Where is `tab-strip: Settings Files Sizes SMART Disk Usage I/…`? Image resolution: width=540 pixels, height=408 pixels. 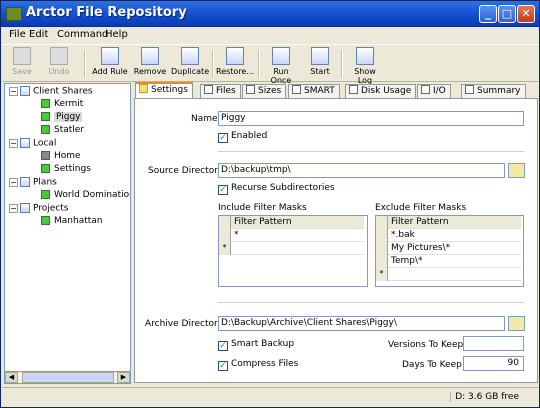
tab-strip: Settings Files Sizes SMART Disk Usage I/… is located at coordinates (336, 91).